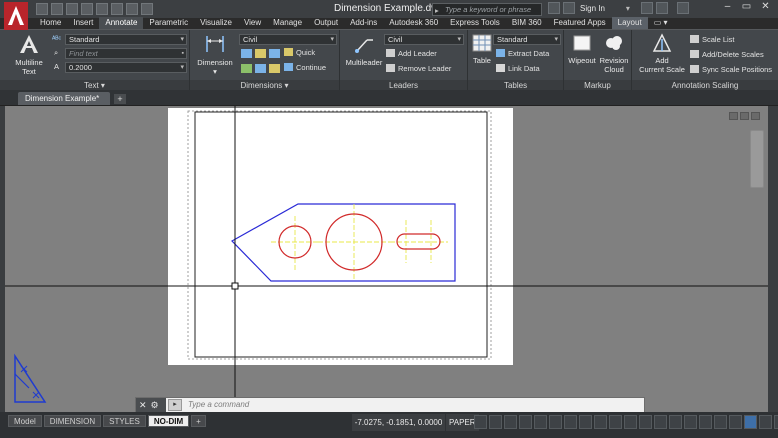 This screenshot has height=438, width=778. Describe the element at coordinates (424, 39) in the screenshot. I see `leader-style-dropdown: Civil ▾` at that location.